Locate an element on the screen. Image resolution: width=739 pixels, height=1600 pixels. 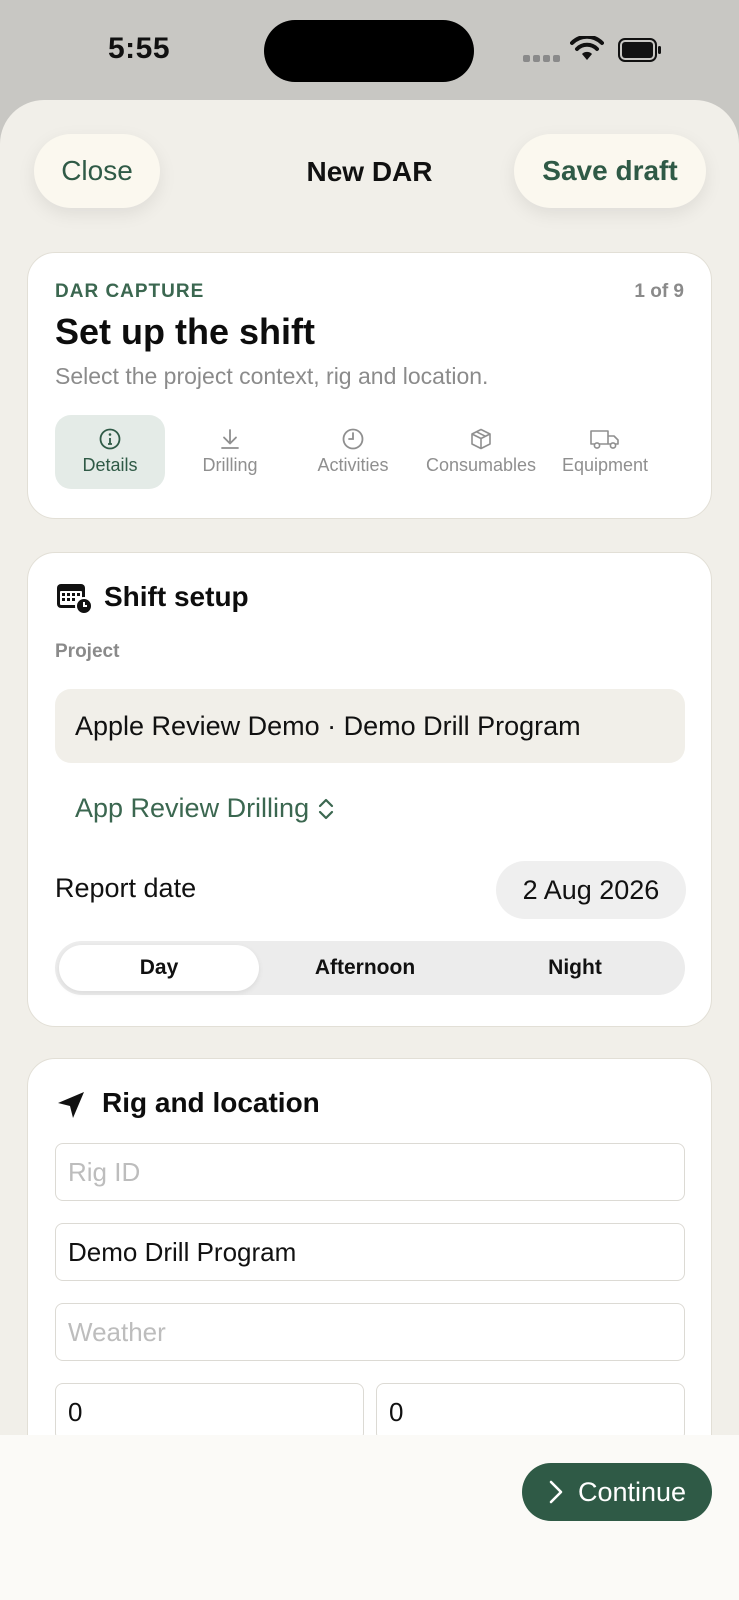
rig-id-input: Rig ID is located at coordinates (370, 1172).